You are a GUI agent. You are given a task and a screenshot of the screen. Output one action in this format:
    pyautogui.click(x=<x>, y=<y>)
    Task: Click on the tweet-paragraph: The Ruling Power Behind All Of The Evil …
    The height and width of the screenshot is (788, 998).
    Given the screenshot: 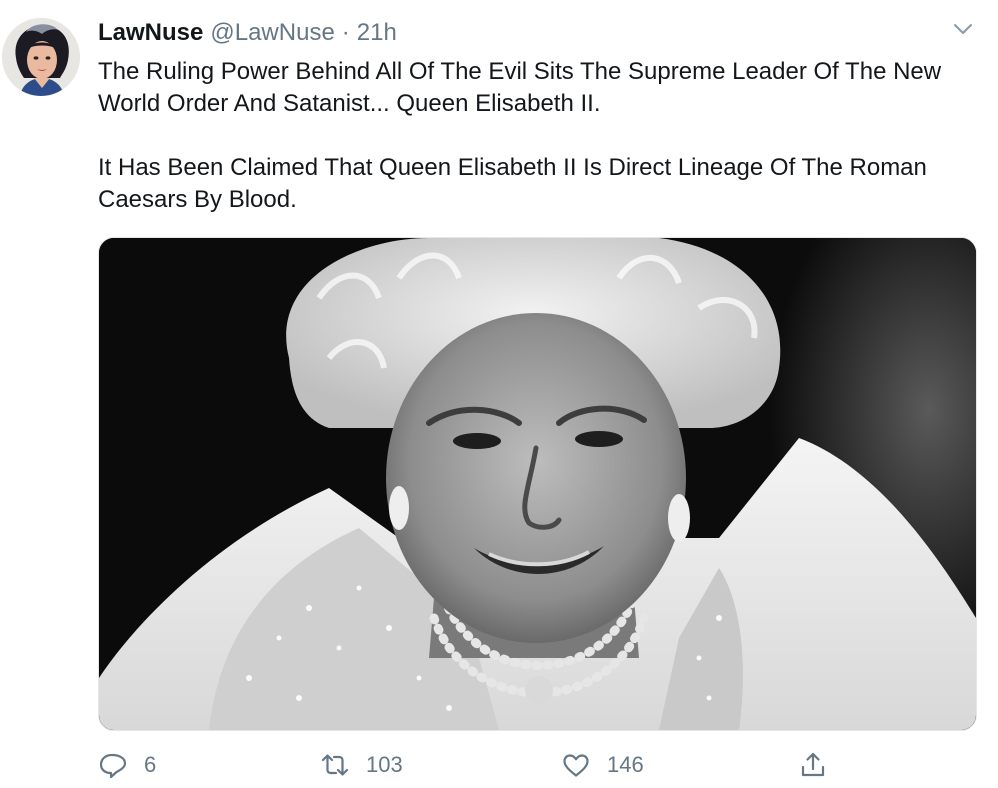 What is the action you would take?
    pyautogui.click(x=520, y=87)
    